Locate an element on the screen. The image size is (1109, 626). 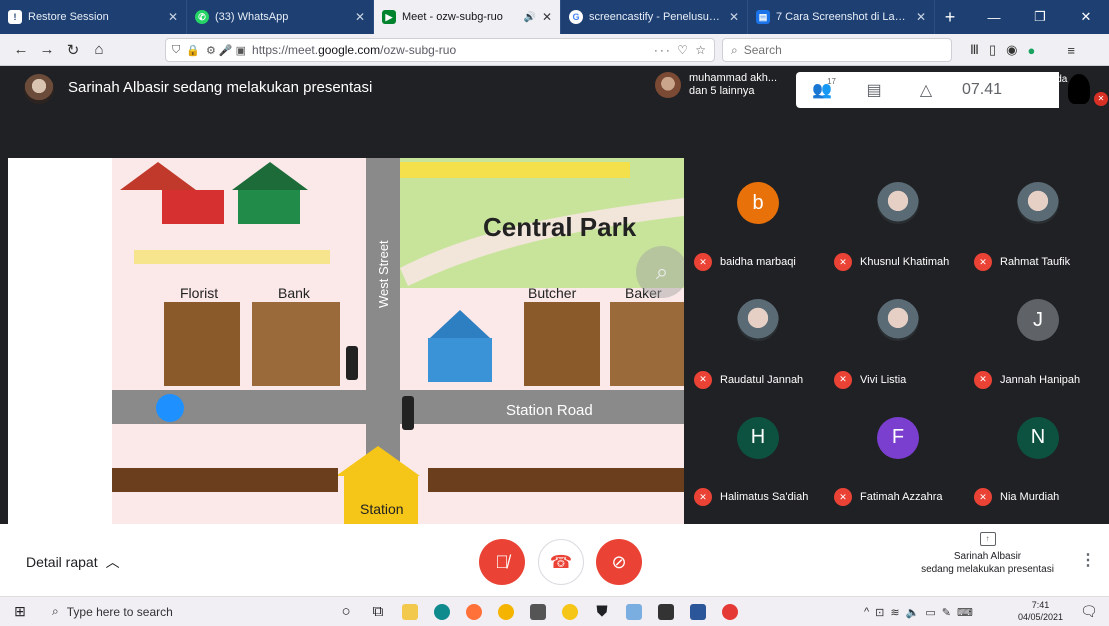
participant-tile: F ✕ Fatimah Azzahra is located at coordinates (898, 455).